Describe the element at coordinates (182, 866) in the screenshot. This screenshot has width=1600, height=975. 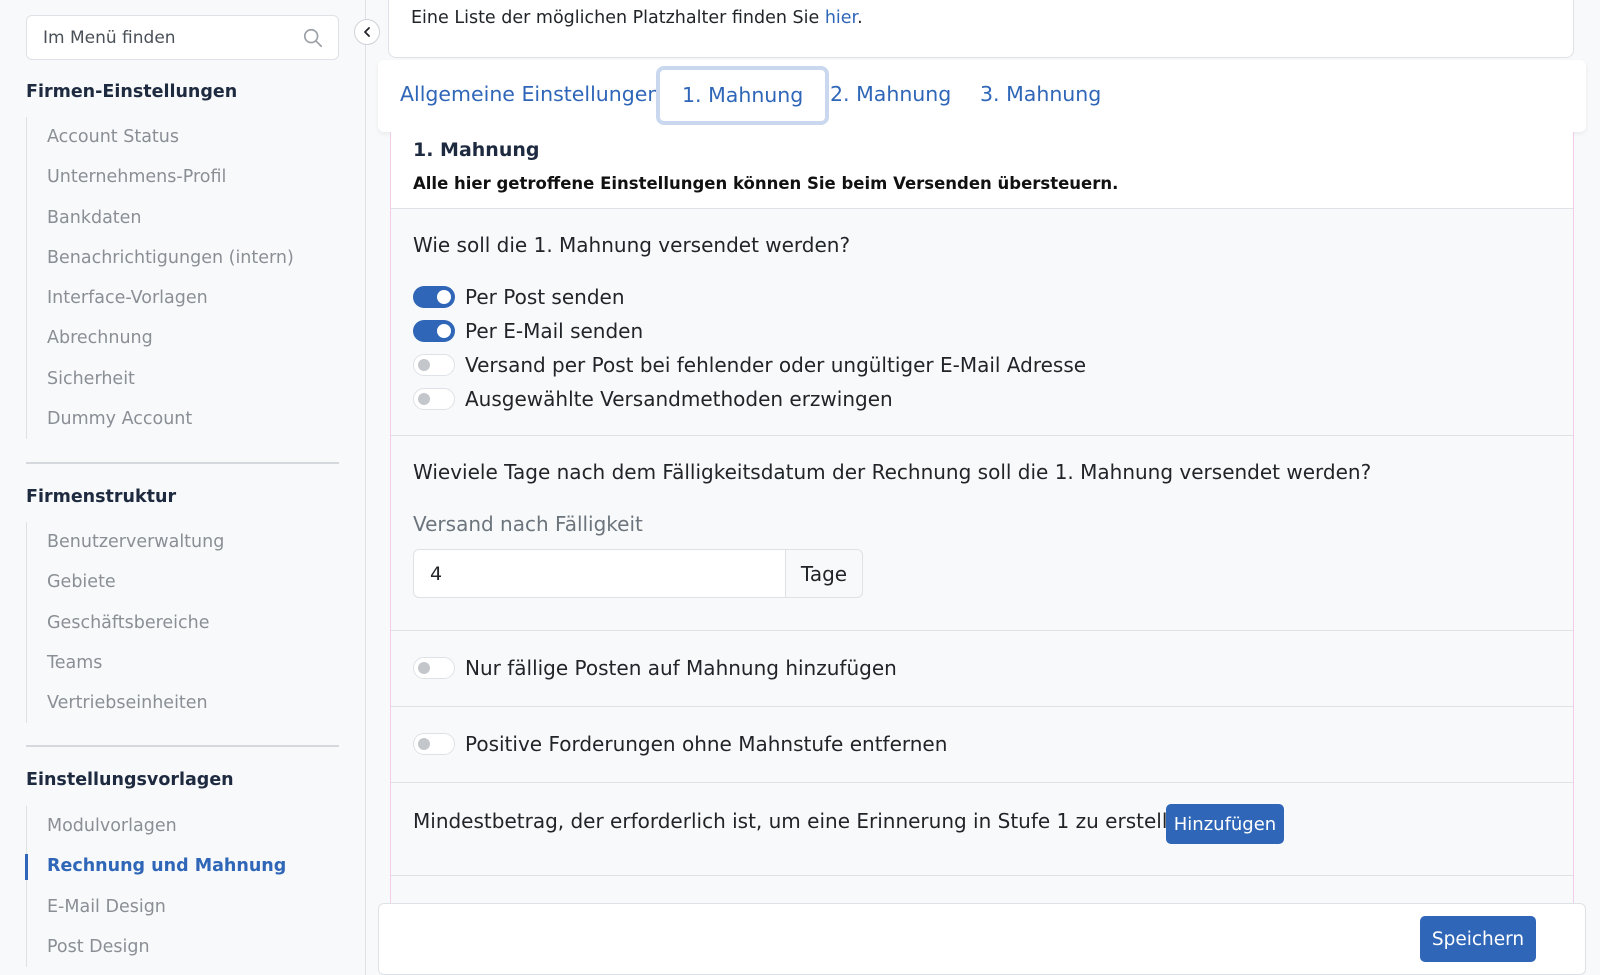
I see `sidebar-item-rechnung-und-mahnung: Rechnung und Mahnung` at that location.